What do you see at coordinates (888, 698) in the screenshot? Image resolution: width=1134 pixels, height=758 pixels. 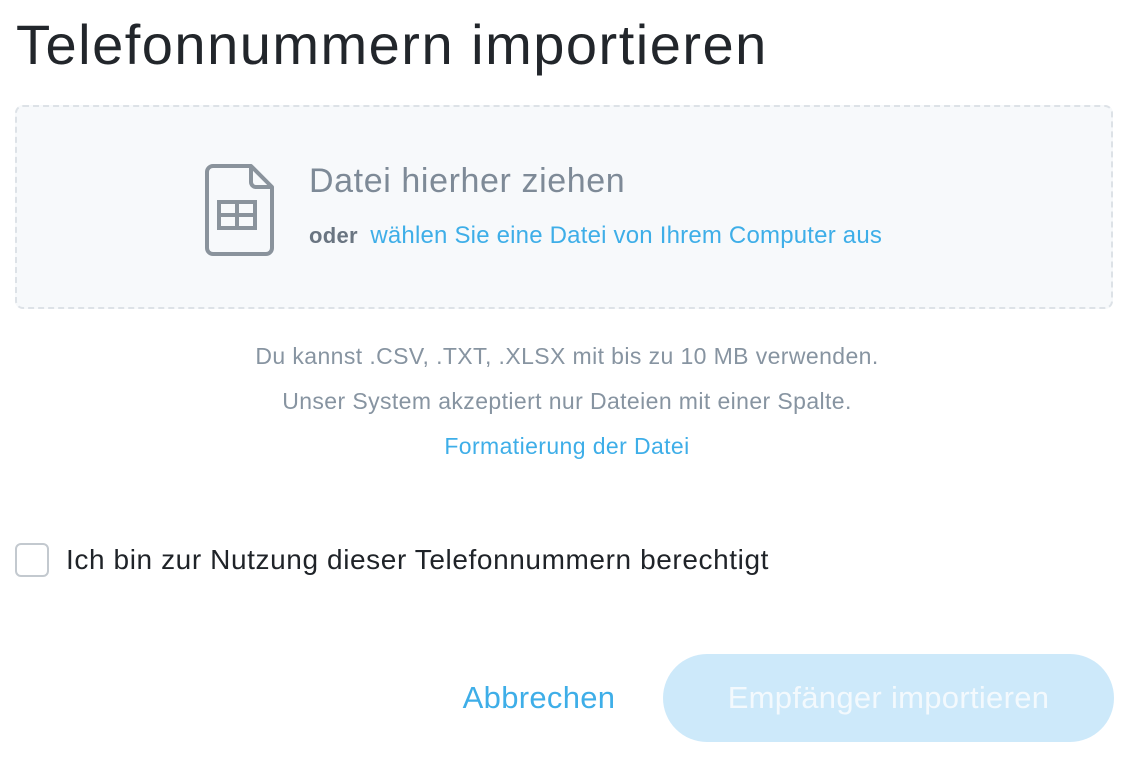 I see `import-recipients-button: Empfänger importieren` at bounding box center [888, 698].